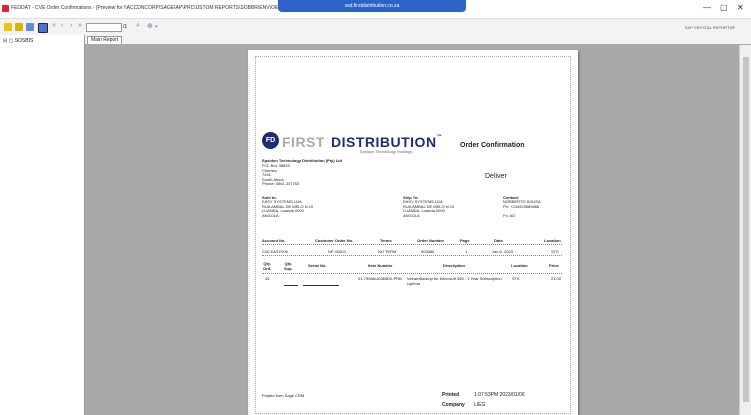  What do you see at coordinates (502, 251) in the screenshot?
I see `val-date: Jan 6, 2023` at bounding box center [502, 251].